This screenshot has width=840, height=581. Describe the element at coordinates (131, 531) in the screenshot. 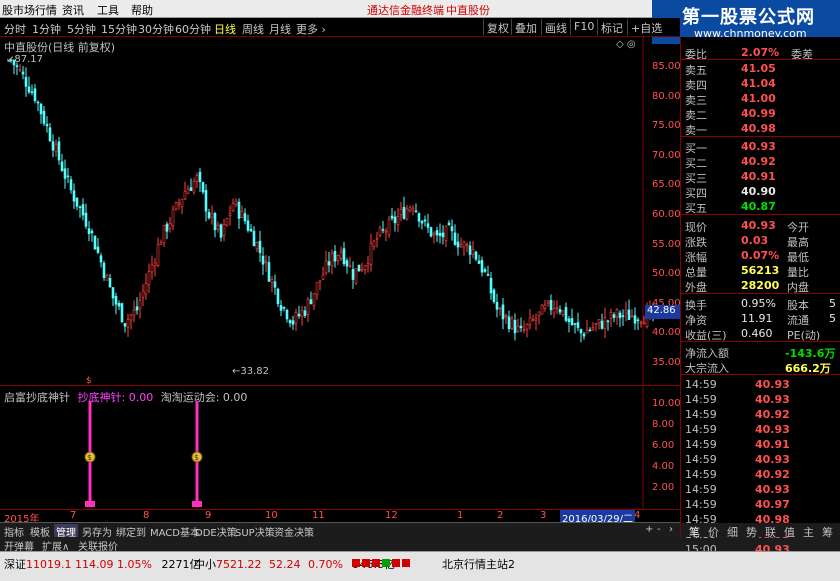

I see `tab-bind: 绑定到` at that location.